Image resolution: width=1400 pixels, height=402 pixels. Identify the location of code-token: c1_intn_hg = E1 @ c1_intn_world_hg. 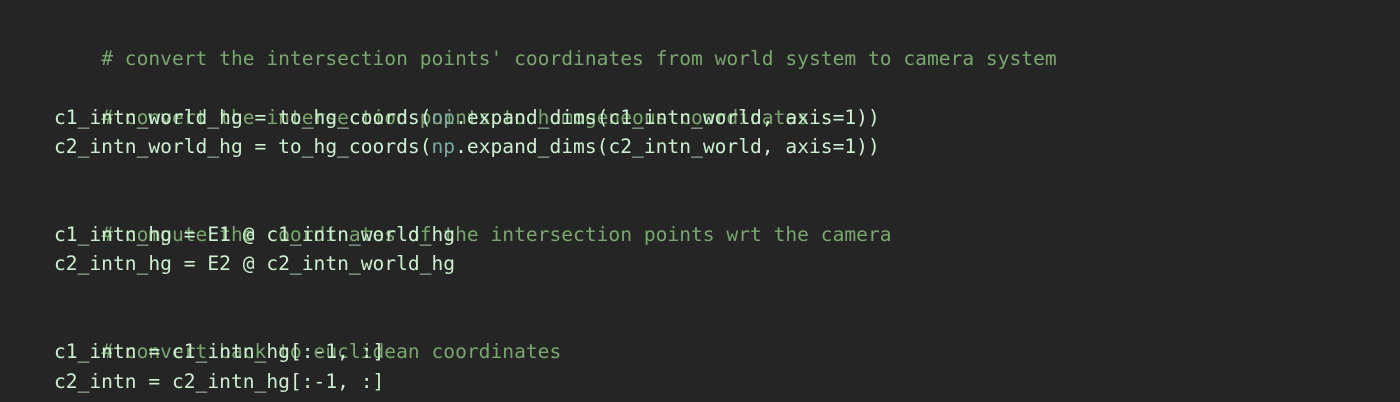
(255, 235).